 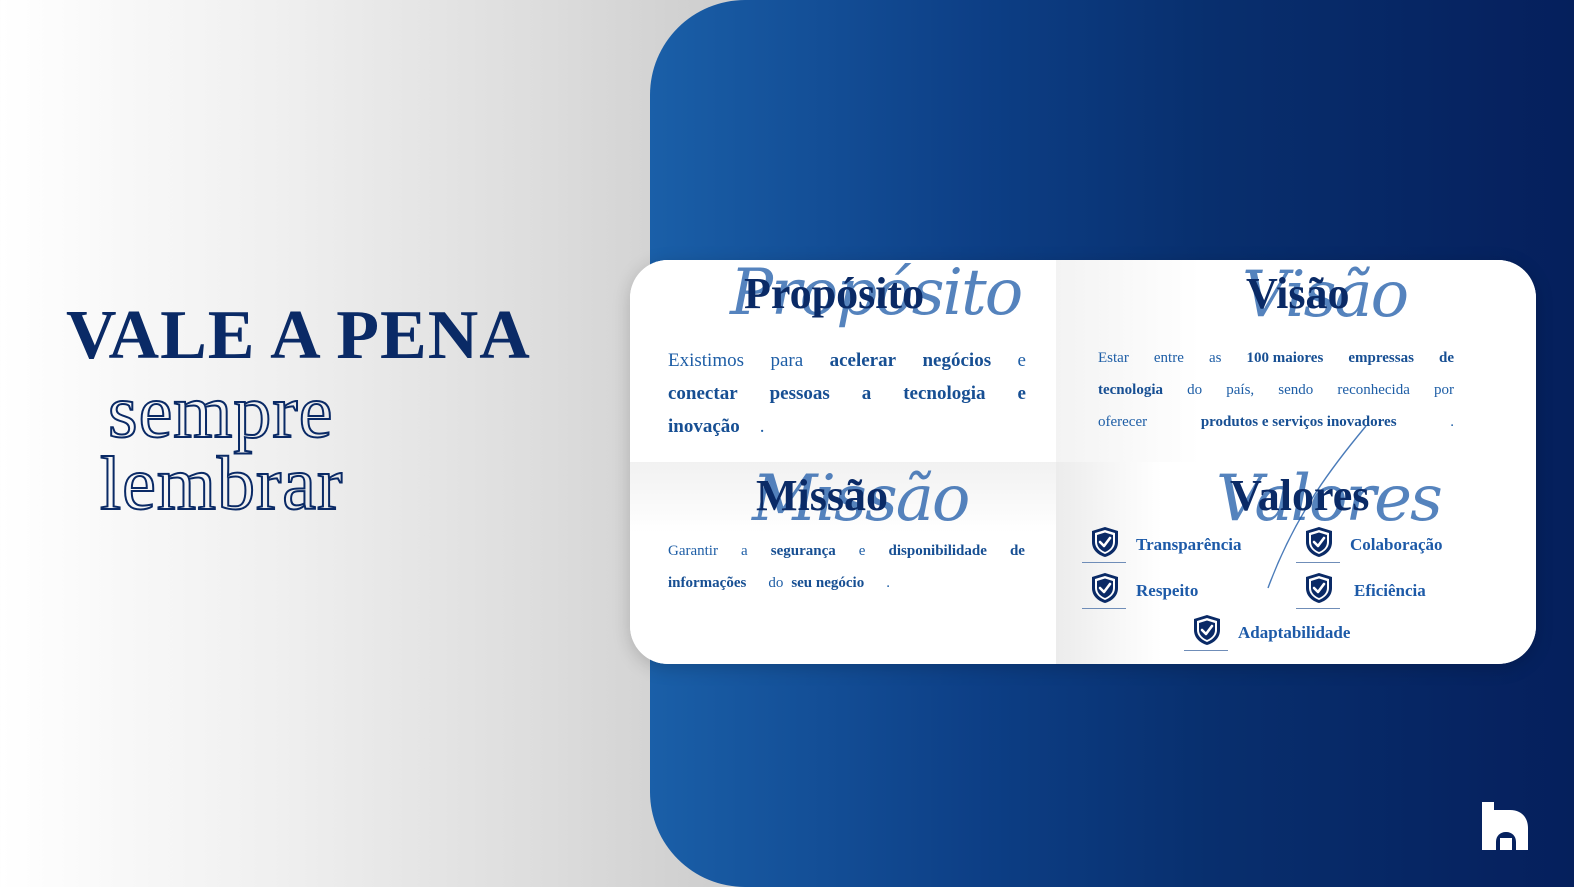 What do you see at coordinates (298, 335) in the screenshot?
I see `hero-title: VALE A PENA` at bounding box center [298, 335].